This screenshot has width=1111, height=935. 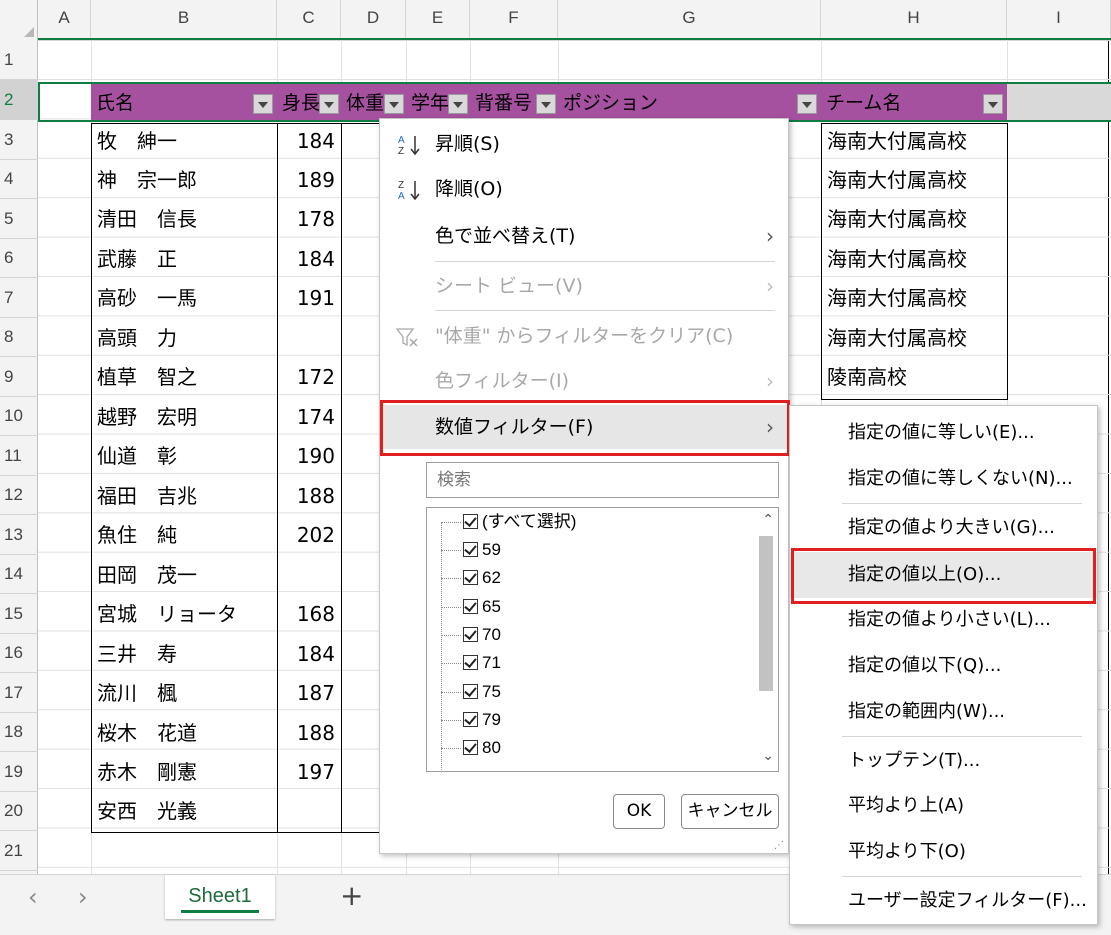 I want to click on submenu-item-below-average: 平均より下(O), so click(x=943, y=852).